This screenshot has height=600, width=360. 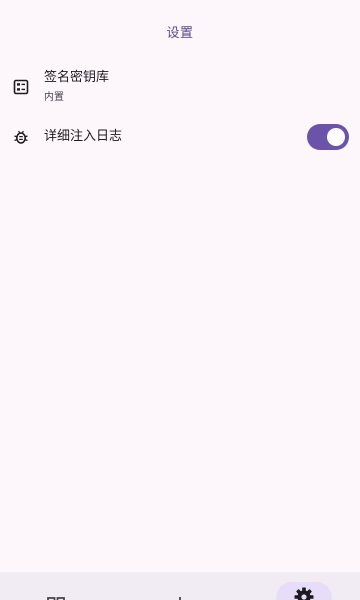 I want to click on nav-item-patch, so click(x=180, y=586).